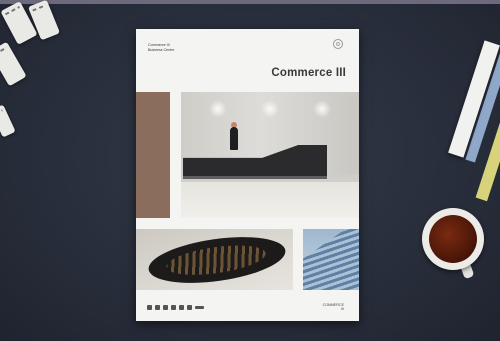 This screenshot has height=341, width=500. Describe the element at coordinates (255, 177) in the screenshot. I see `reception-desk-edge` at that location.